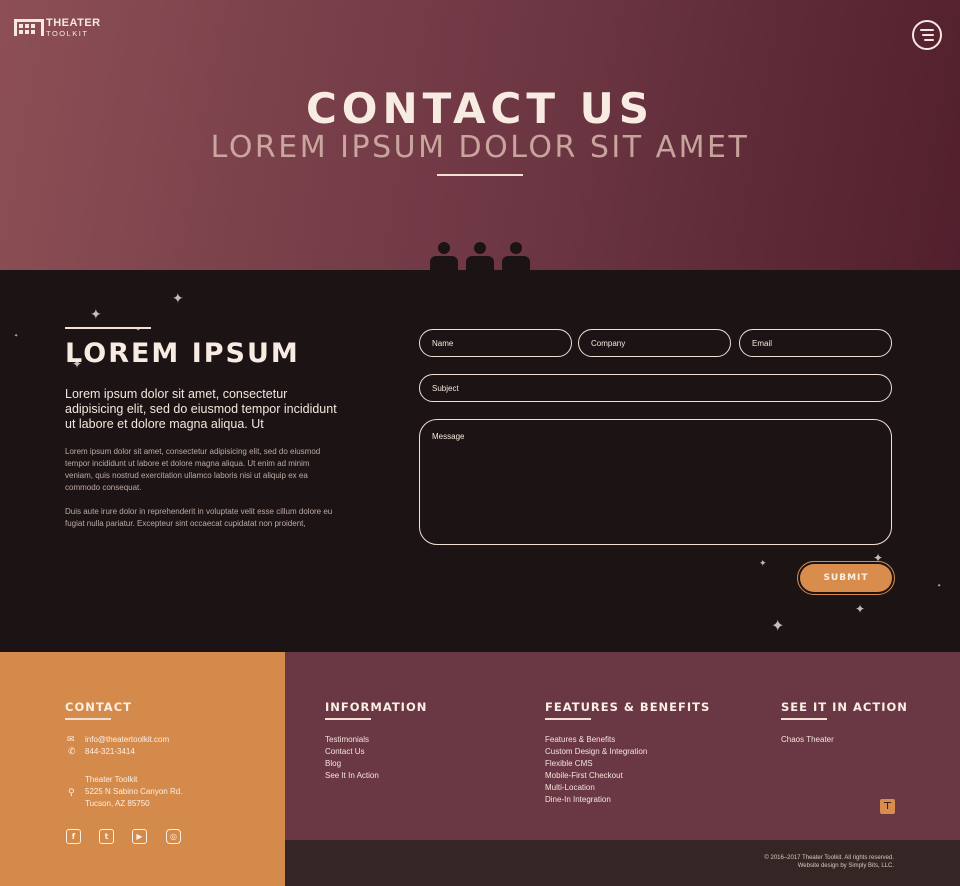  I want to click on submit-button: SUBMIT, so click(846, 578).